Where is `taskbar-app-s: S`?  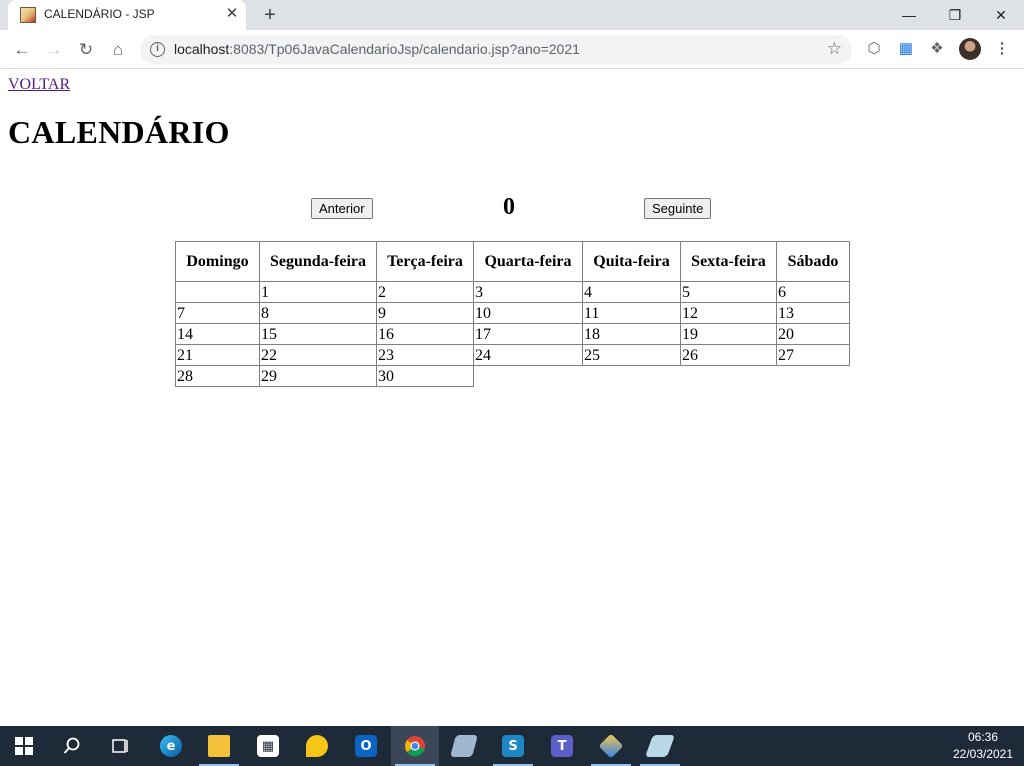 taskbar-app-s: S is located at coordinates (513, 746).